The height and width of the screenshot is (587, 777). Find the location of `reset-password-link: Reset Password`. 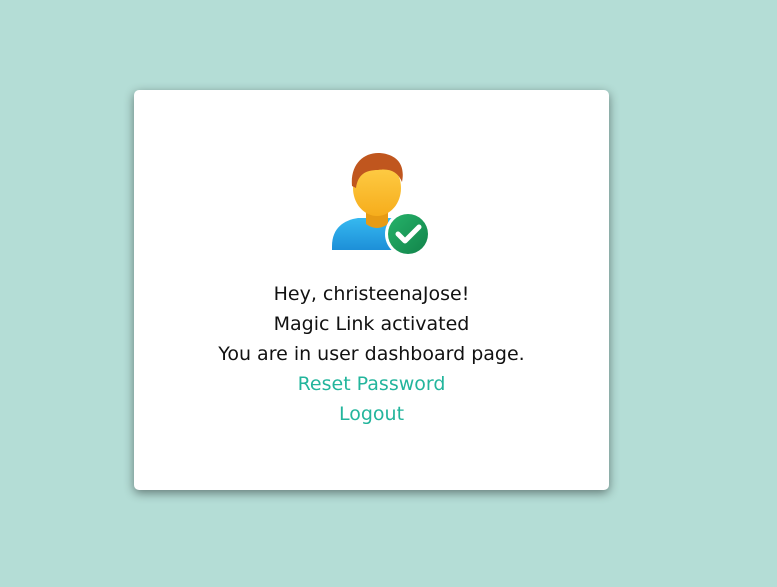

reset-password-link: Reset Password is located at coordinates (372, 384).